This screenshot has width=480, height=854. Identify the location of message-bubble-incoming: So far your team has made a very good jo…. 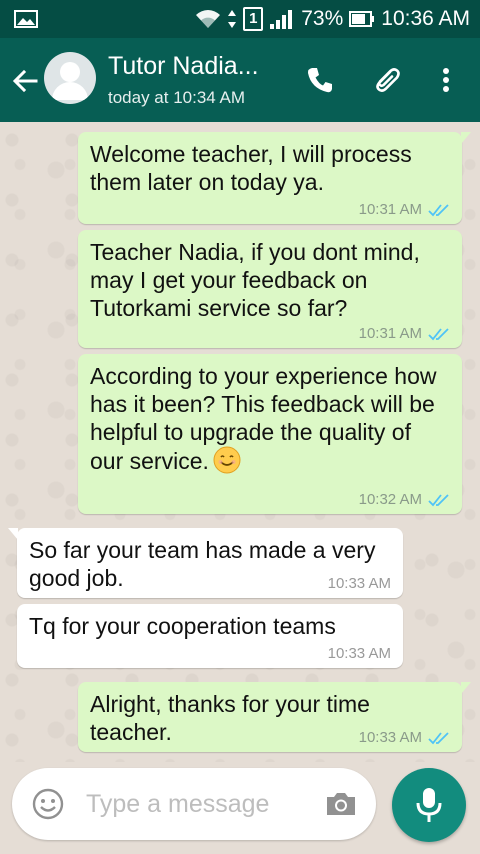
(205, 563).